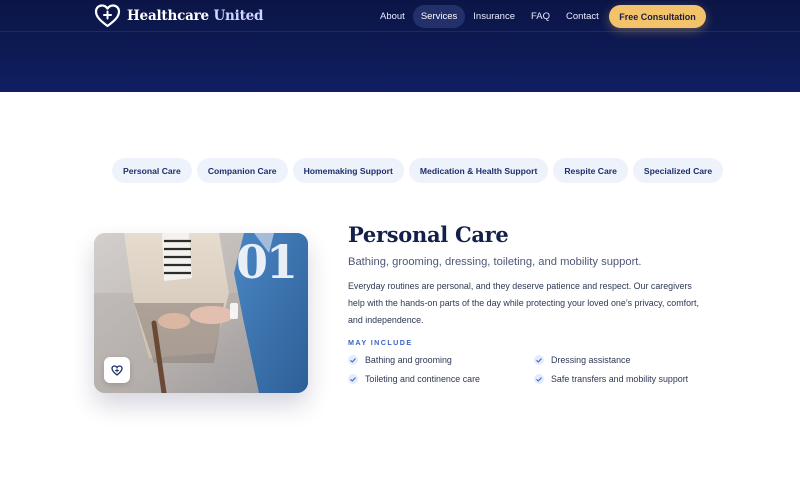 Image resolution: width=800 pixels, height=500 pixels. Describe the element at coordinates (657, 16) in the screenshot. I see `free-consultation-button: Free Consultation` at that location.